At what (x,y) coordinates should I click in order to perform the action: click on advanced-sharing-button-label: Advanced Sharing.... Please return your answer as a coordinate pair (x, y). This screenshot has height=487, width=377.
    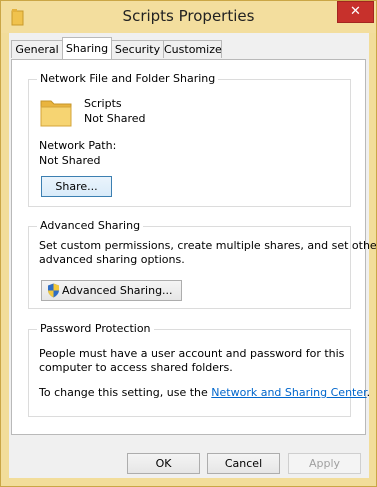
    Looking at the image, I should click on (117, 290).